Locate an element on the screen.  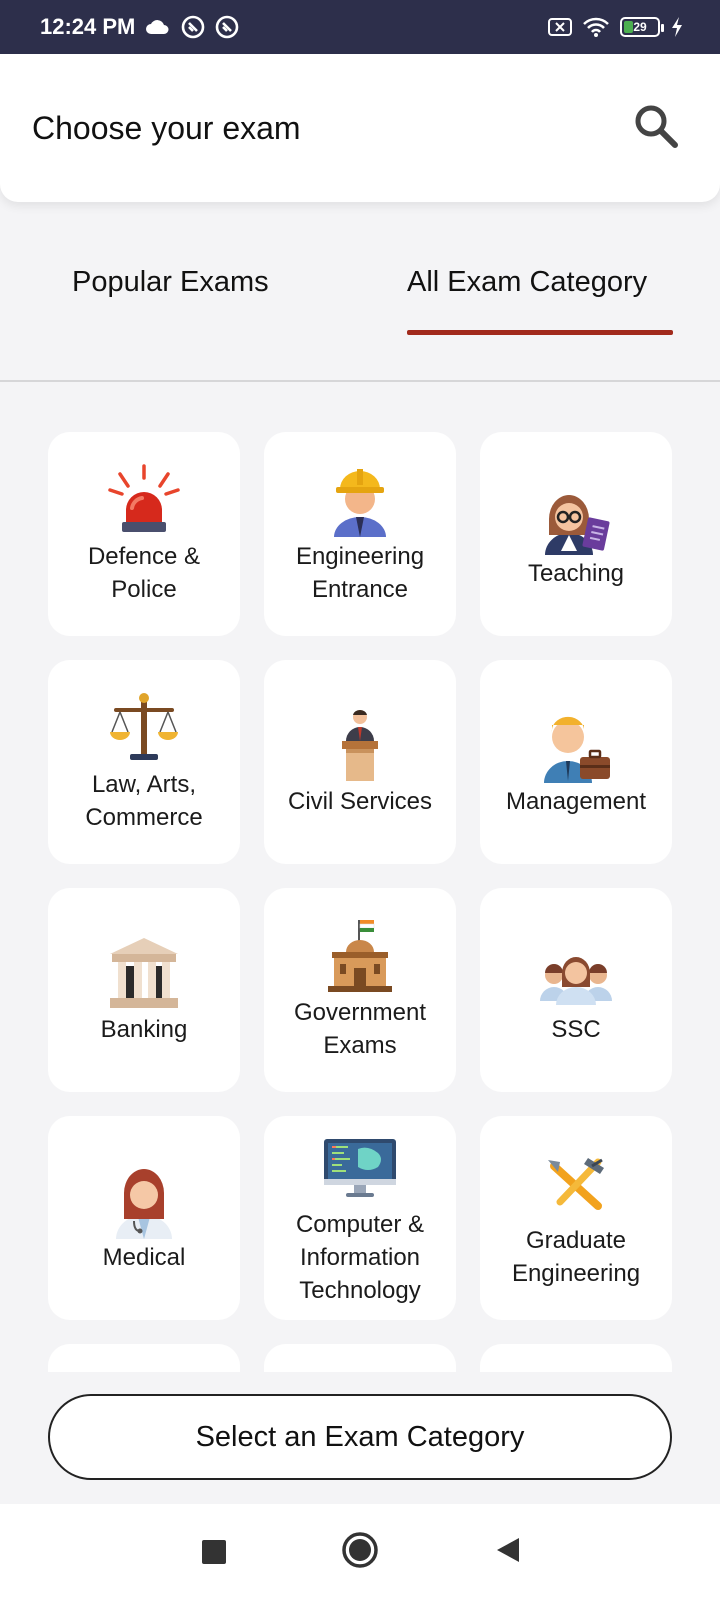
select-exam-category-button: Select an Exam Category is located at coordinates (360, 1437).